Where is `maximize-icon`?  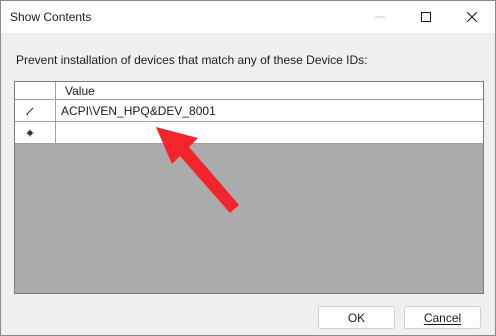
maximize-icon is located at coordinates (426, 17).